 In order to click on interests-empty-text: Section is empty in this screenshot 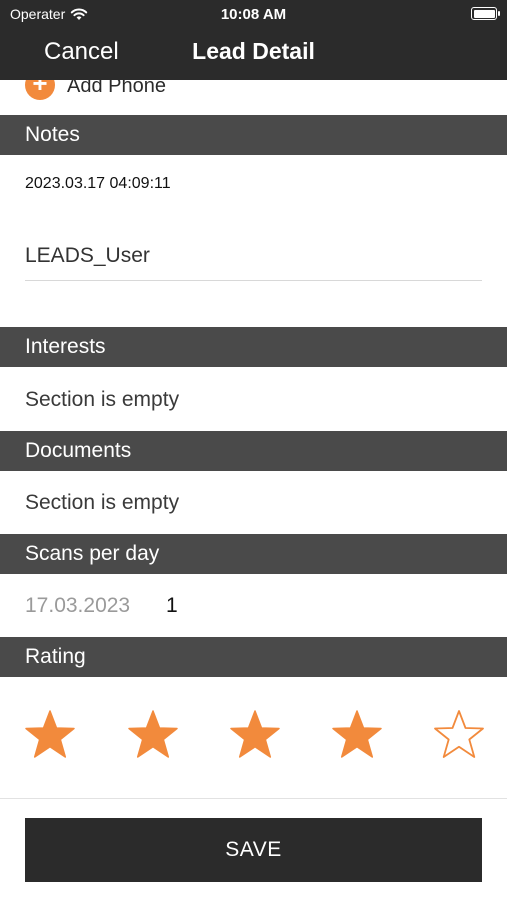, I will do `click(102, 399)`.